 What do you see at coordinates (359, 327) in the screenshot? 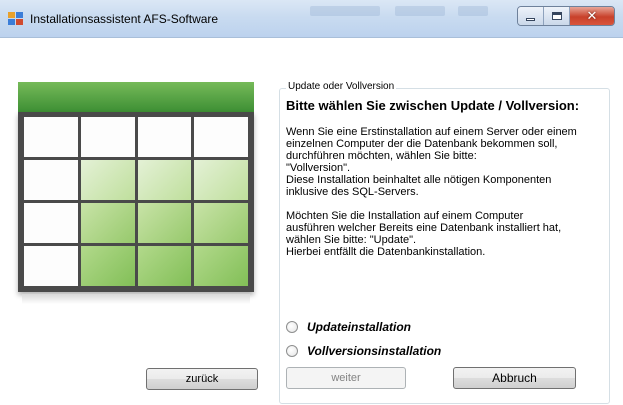
I see `radio-label: Updateinstallation` at bounding box center [359, 327].